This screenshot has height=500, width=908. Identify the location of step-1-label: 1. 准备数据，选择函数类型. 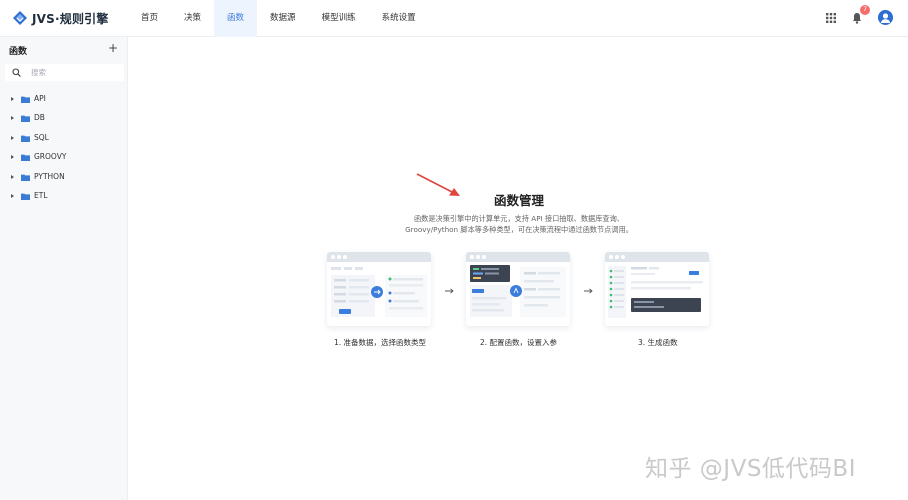
(380, 342).